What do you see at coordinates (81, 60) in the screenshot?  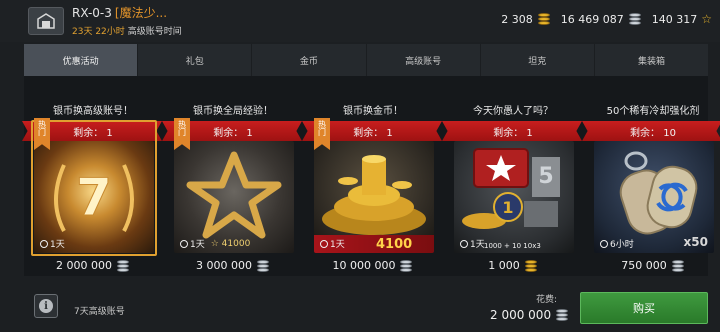 I see `tab-offers: 优惠活动` at bounding box center [81, 60].